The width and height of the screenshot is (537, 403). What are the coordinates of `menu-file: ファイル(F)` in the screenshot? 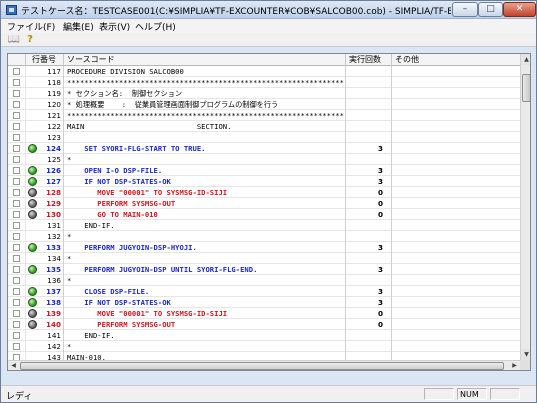 It's located at (31, 26).